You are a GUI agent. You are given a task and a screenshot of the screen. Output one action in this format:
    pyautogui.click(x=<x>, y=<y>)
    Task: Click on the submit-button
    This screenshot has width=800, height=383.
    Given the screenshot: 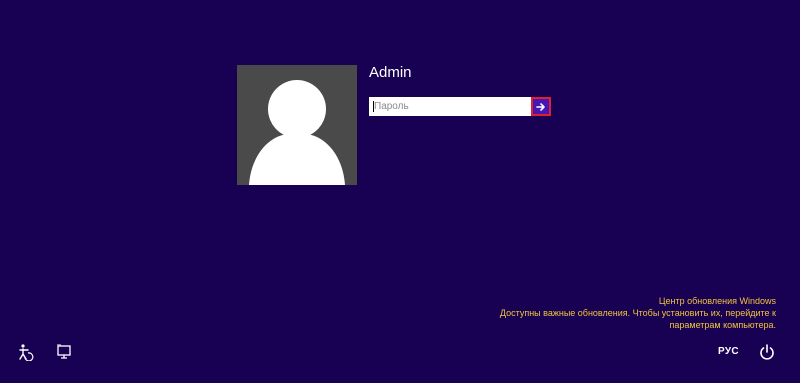 What is the action you would take?
    pyautogui.click(x=541, y=106)
    